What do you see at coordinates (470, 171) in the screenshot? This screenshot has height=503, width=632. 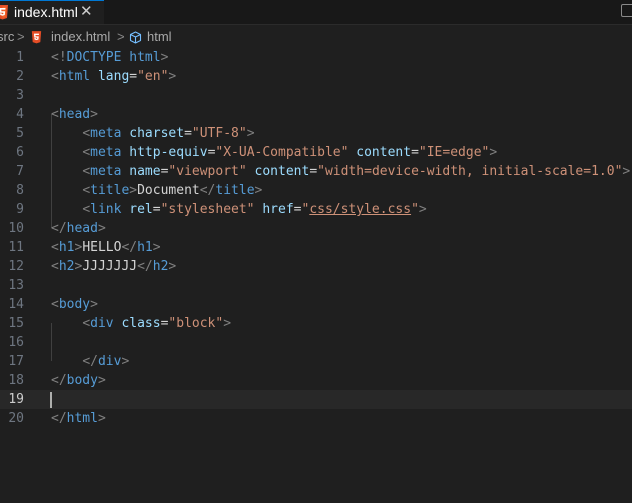 I see `code-token: "width=device-width, initial-scale=1.0"` at bounding box center [470, 171].